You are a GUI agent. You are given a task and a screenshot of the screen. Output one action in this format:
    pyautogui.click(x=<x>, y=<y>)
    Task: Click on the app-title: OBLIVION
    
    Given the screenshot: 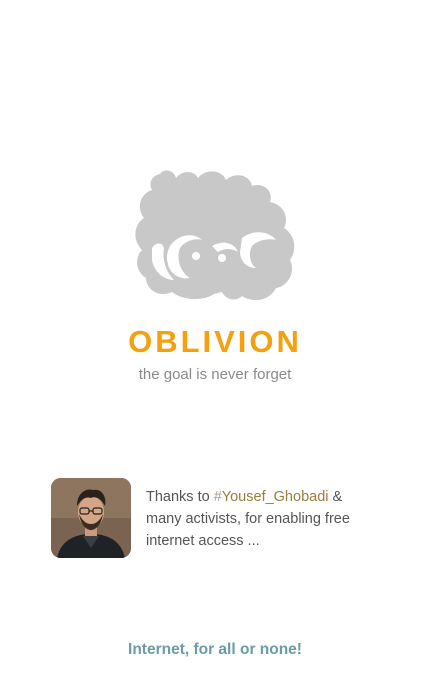 What is the action you would take?
    pyautogui.click(x=215, y=341)
    